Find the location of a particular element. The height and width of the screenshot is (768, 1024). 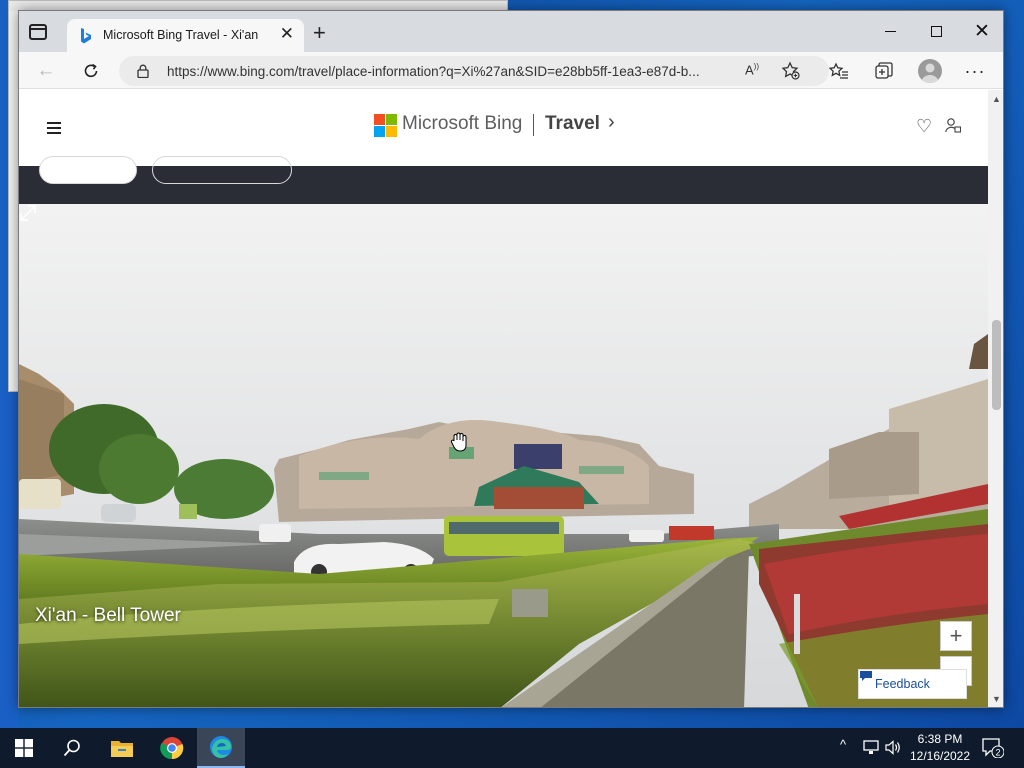

collections-icon is located at coordinates (884, 71).